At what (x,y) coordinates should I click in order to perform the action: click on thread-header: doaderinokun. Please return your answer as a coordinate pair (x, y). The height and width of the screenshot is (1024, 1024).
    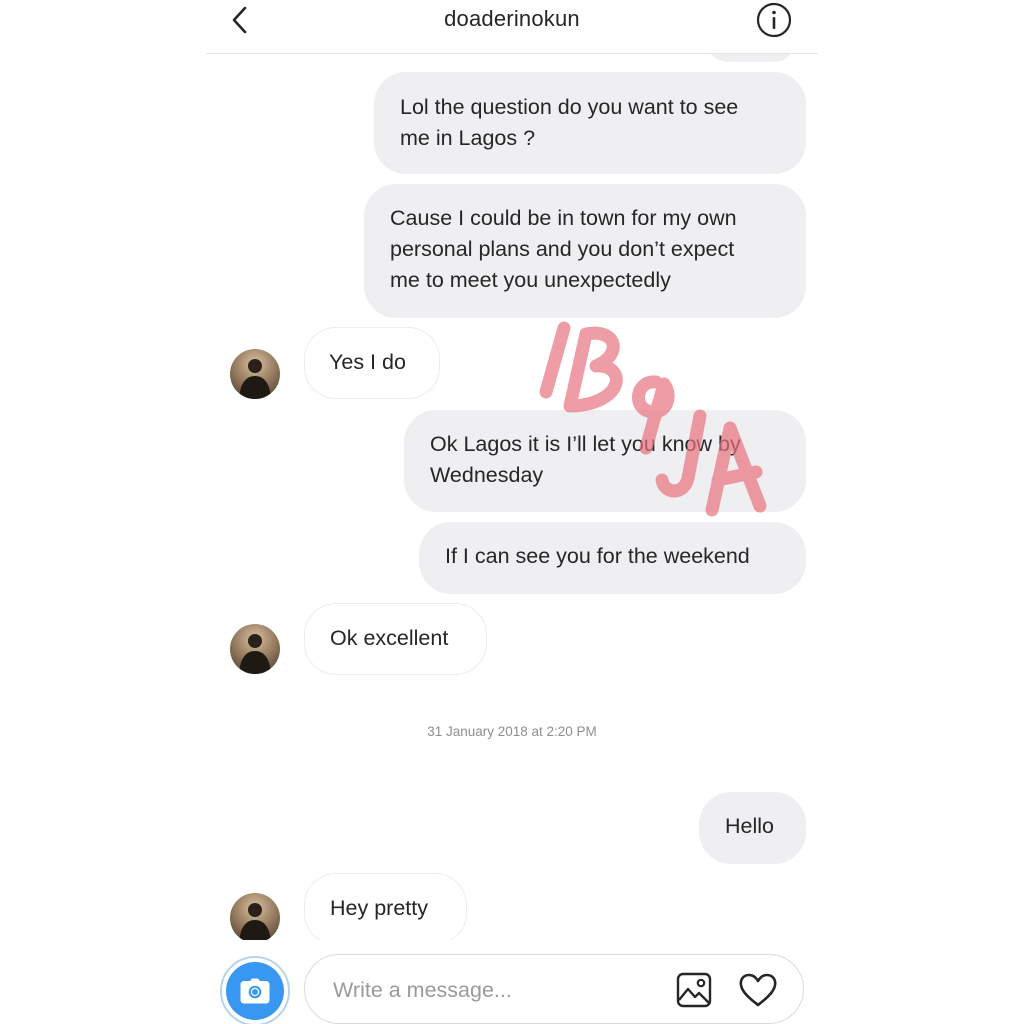
    Looking at the image, I should click on (512, 27).